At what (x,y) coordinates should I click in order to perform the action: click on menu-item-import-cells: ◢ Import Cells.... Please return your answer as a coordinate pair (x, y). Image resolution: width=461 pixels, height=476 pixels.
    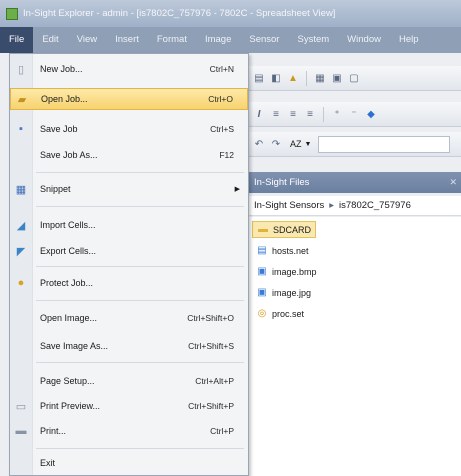
    Looking at the image, I should click on (129, 225).